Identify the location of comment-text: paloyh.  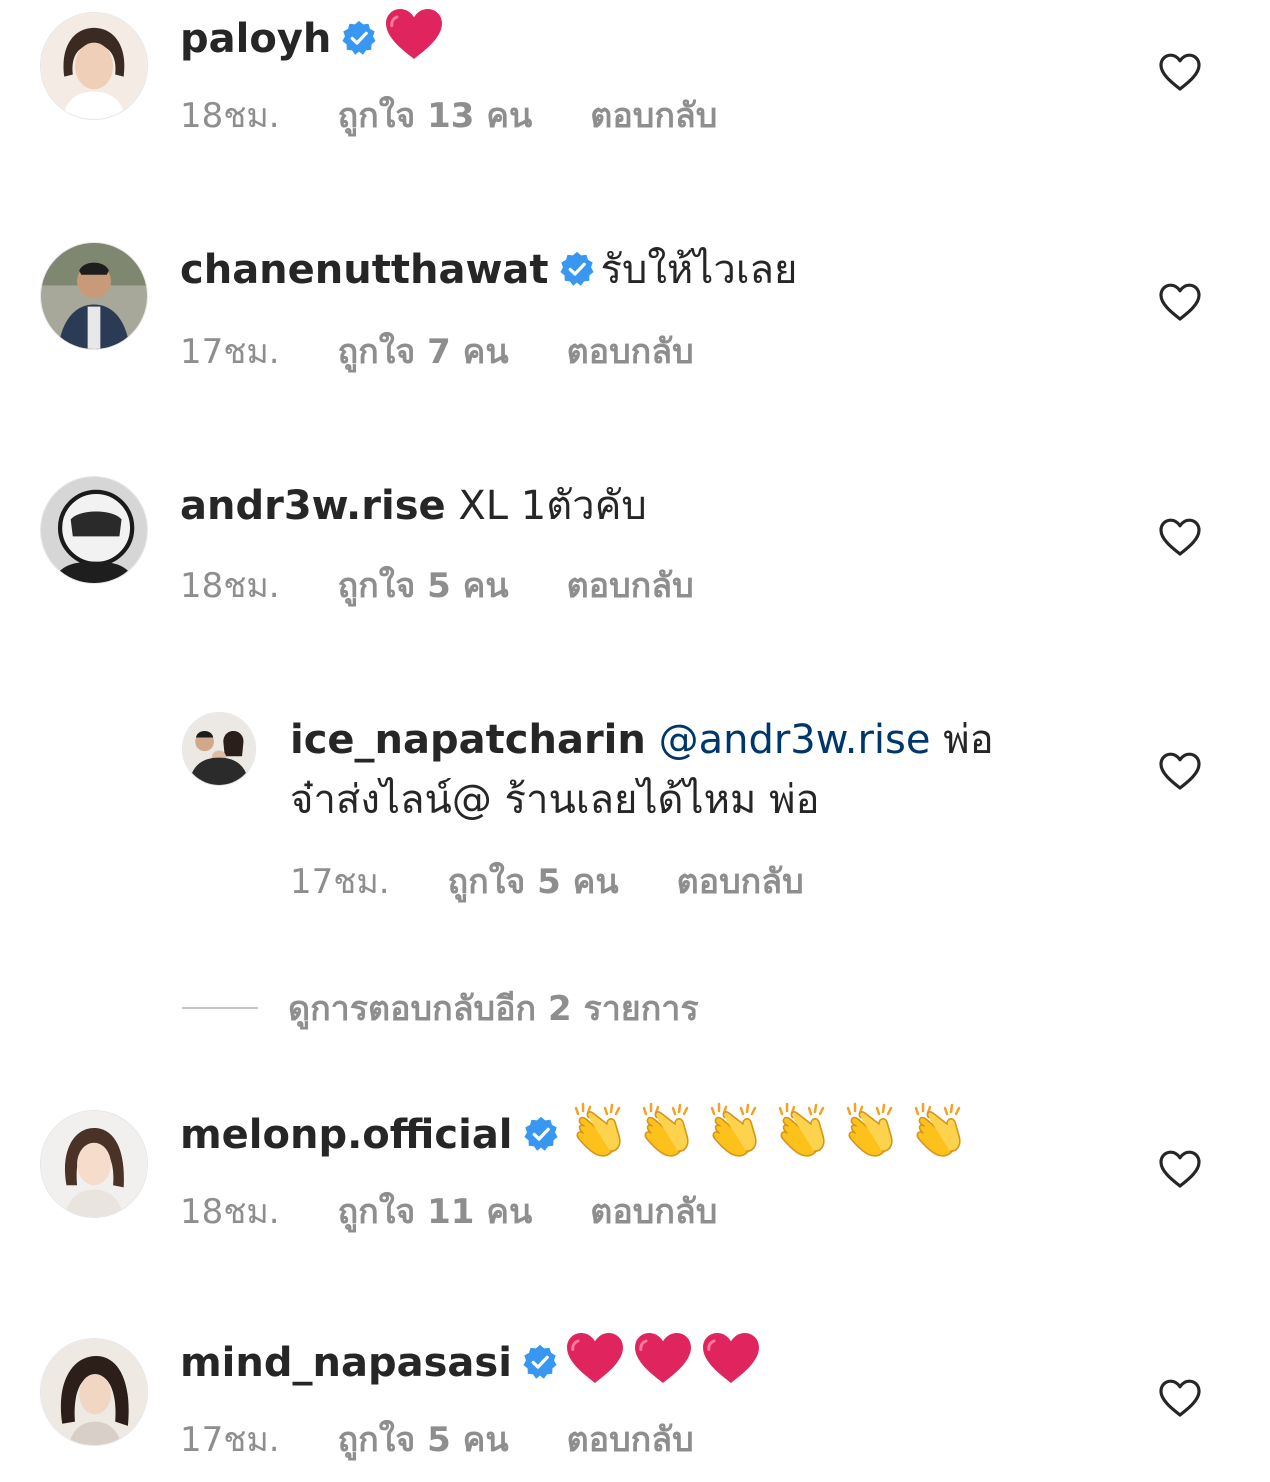
(315, 37).